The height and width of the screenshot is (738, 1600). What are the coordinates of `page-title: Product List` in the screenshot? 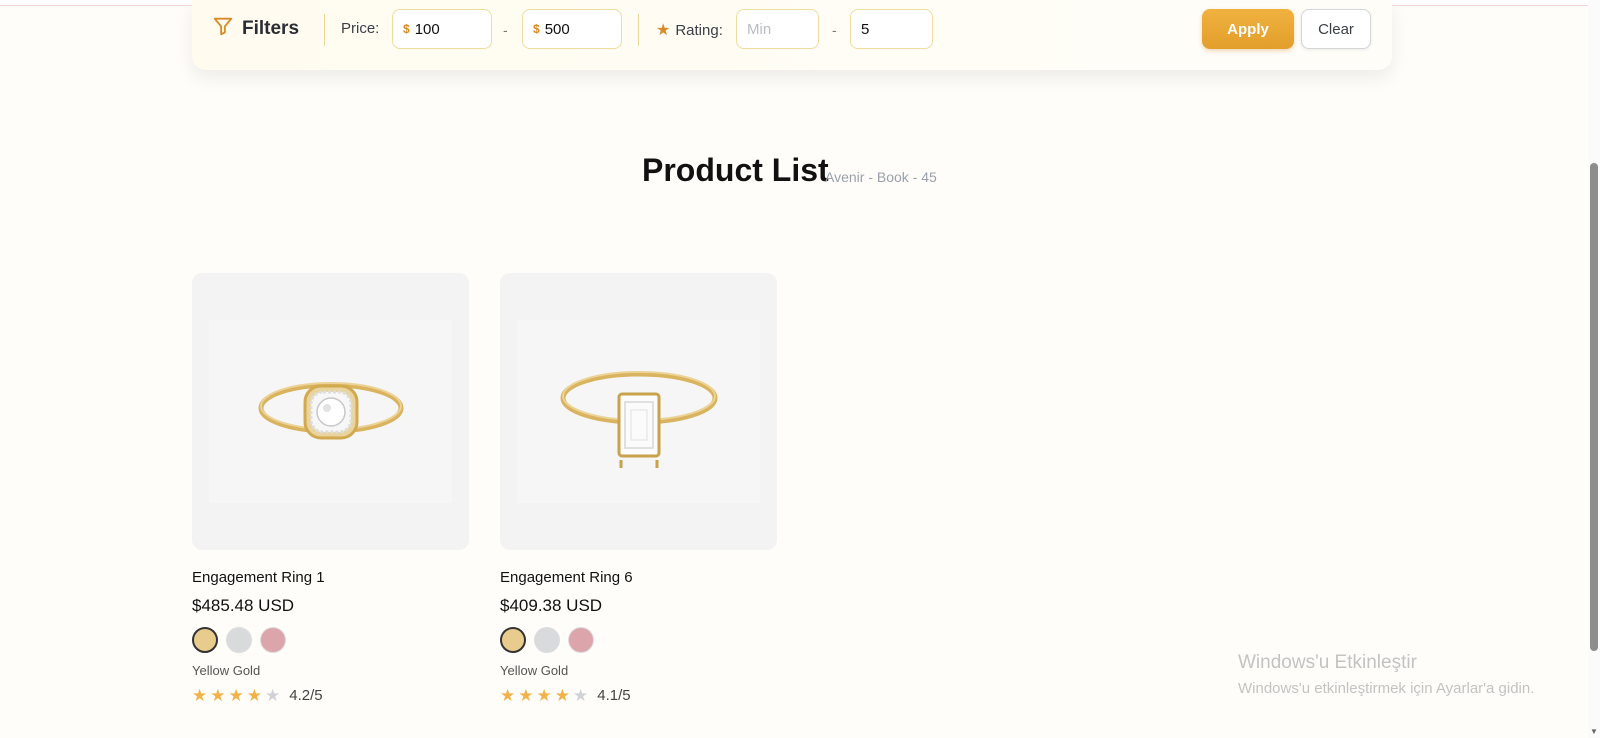 It's located at (735, 170).